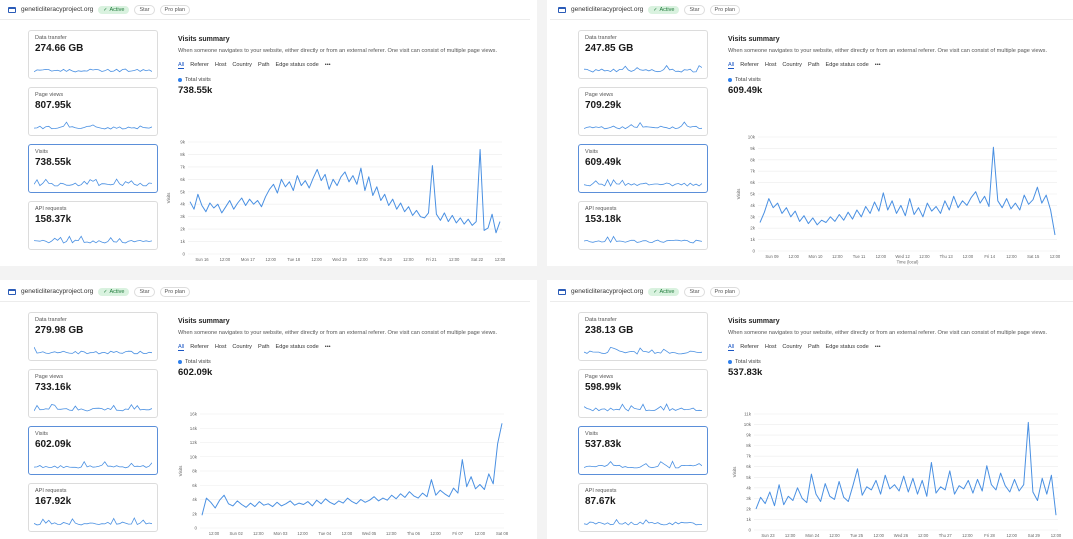 The width and height of the screenshot is (1073, 539). What do you see at coordinates (655, 291) in the screenshot?
I see `check-icon: ✓` at bounding box center [655, 291].